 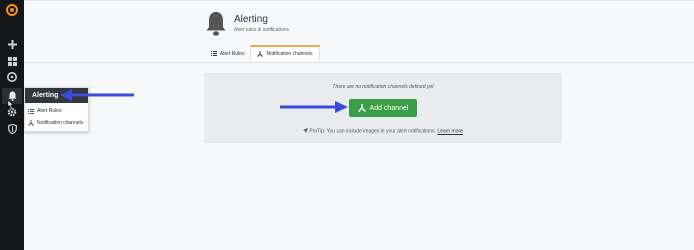 What do you see at coordinates (12, 129) in the screenshot?
I see `shield-icon` at bounding box center [12, 129].